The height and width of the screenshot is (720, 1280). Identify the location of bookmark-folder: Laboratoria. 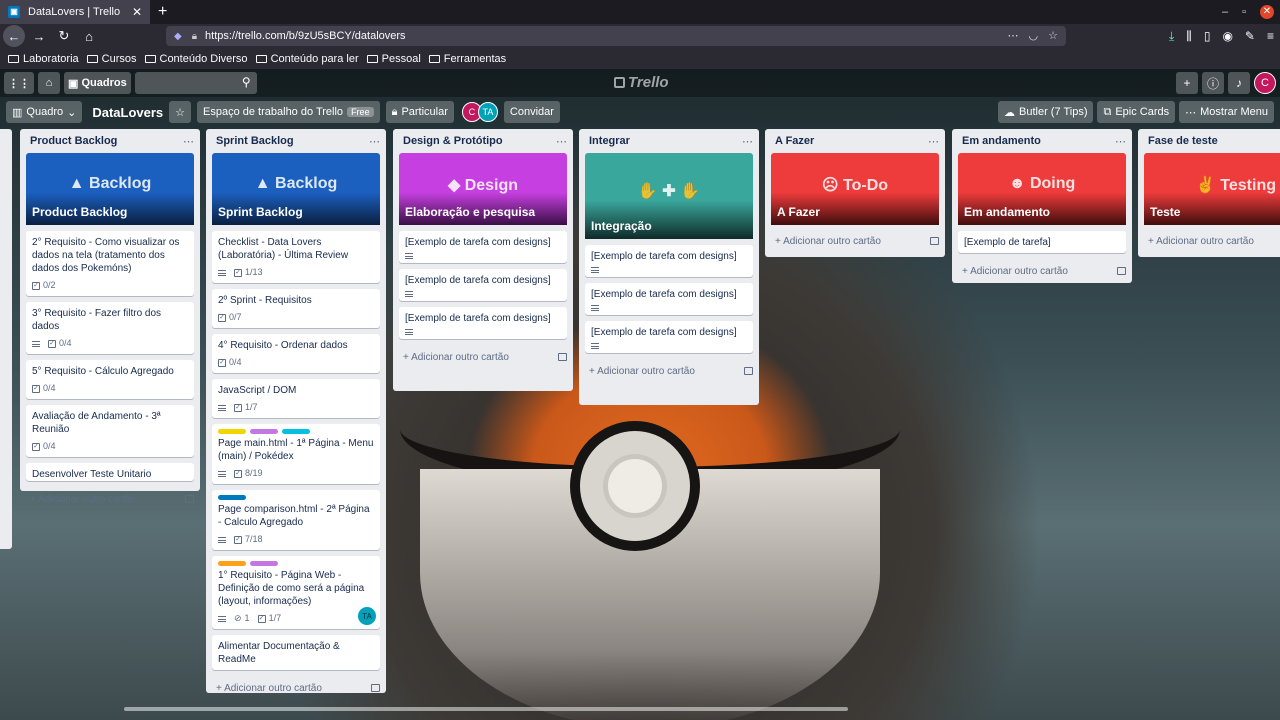
(43, 59).